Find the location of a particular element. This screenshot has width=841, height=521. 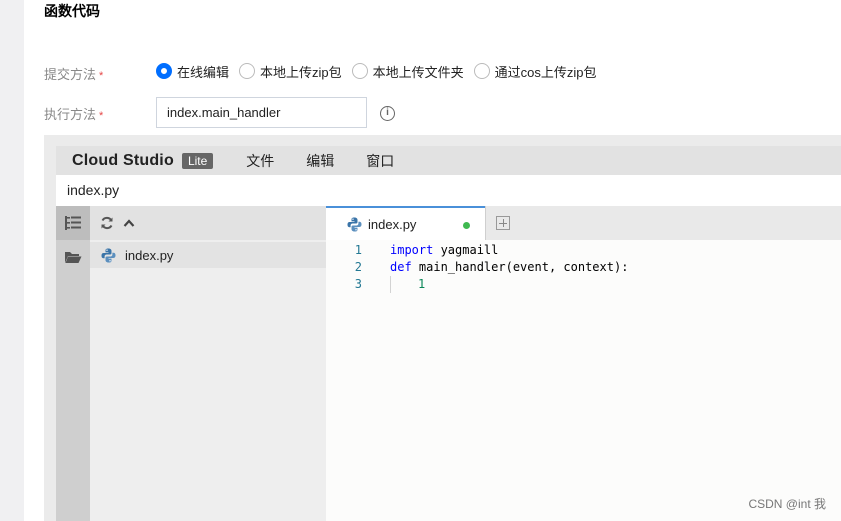

code-line: 2 def main_handler(event, context): is located at coordinates (583, 267).